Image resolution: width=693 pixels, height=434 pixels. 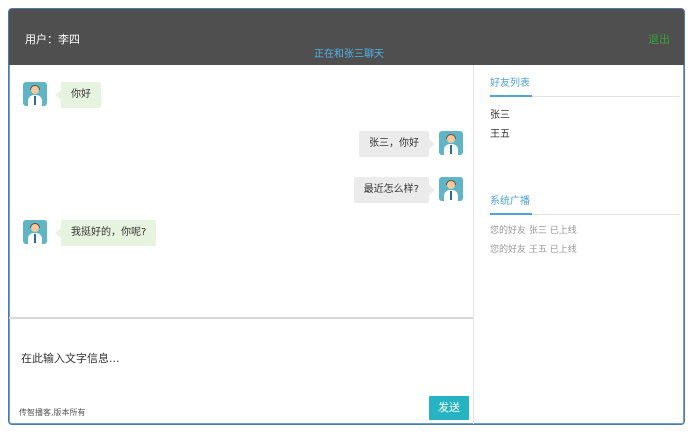 I want to click on friends-section-divider, so click(x=585, y=96).